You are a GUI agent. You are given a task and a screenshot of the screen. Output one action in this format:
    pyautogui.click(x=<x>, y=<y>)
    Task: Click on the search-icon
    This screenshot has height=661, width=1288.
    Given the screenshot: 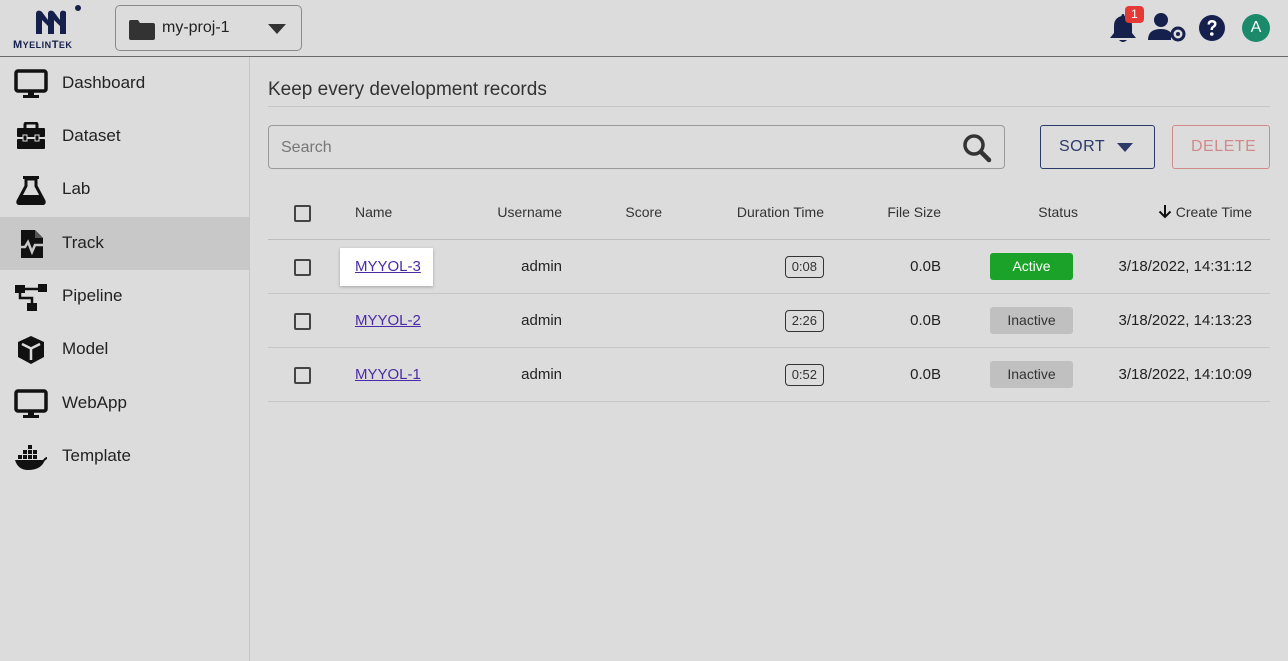 What is the action you would take?
    pyautogui.click(x=977, y=148)
    